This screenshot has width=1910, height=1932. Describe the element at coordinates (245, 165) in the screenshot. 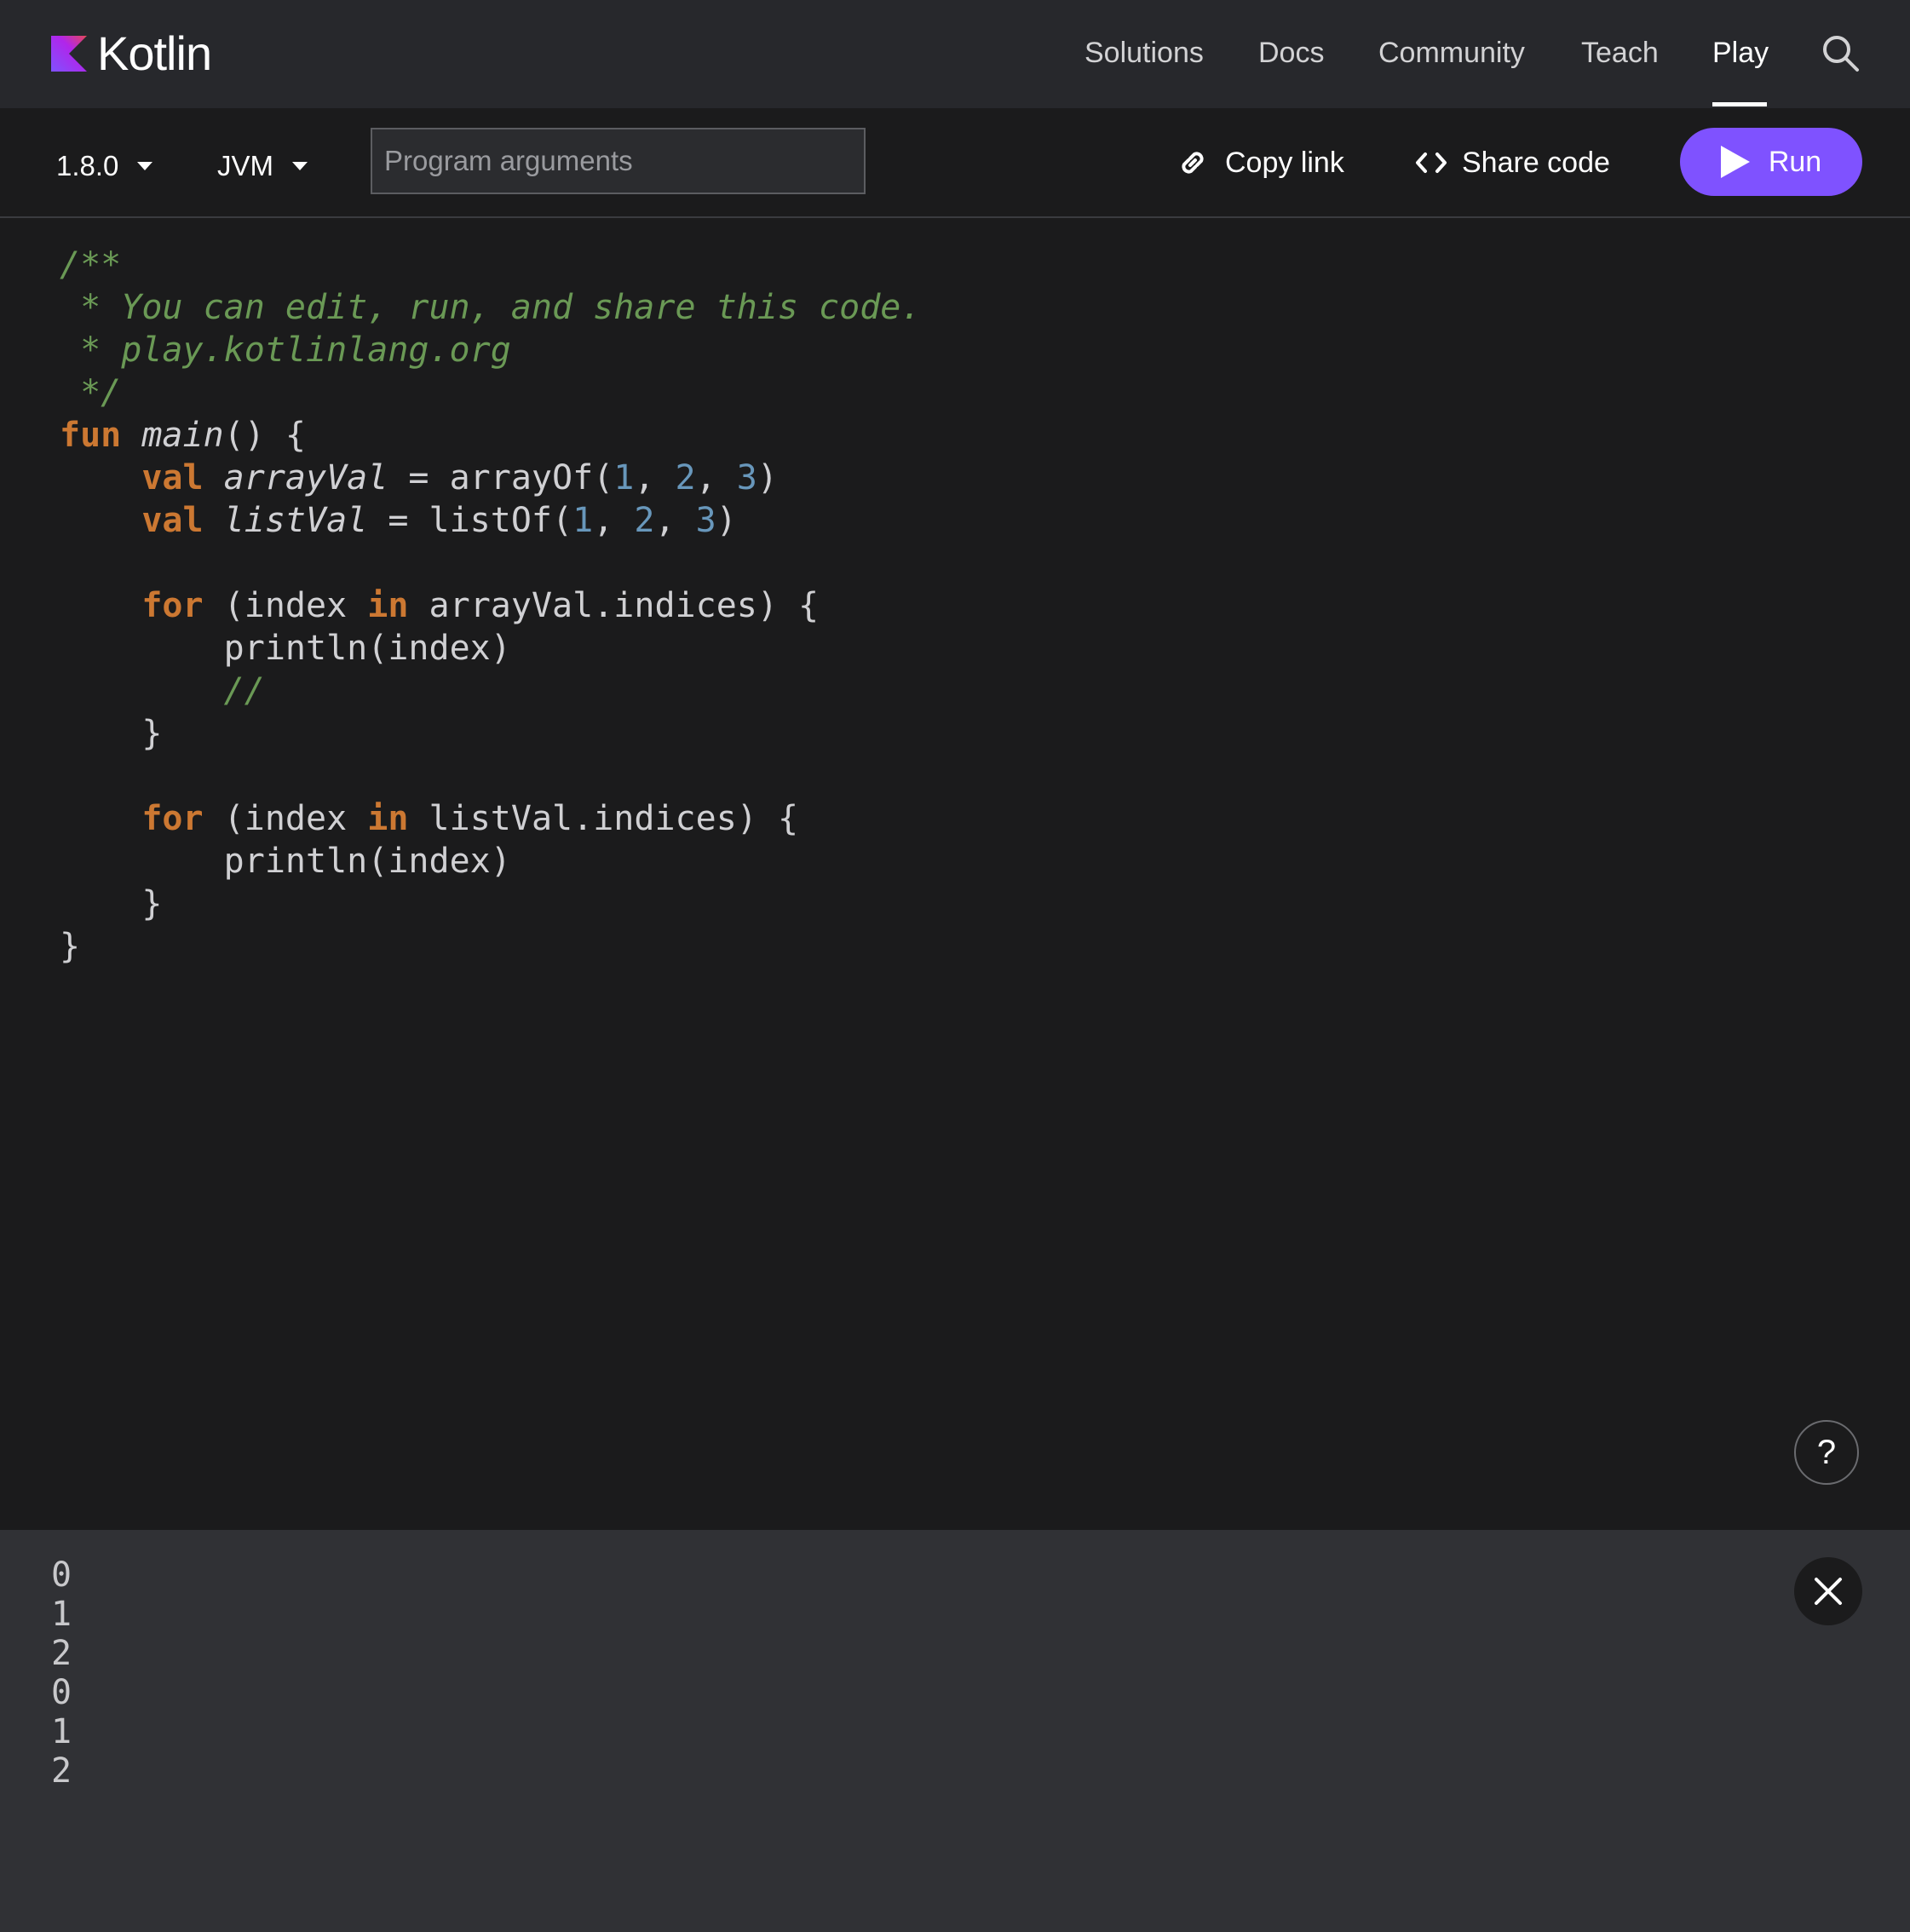

I see `platform-value: JVM` at that location.